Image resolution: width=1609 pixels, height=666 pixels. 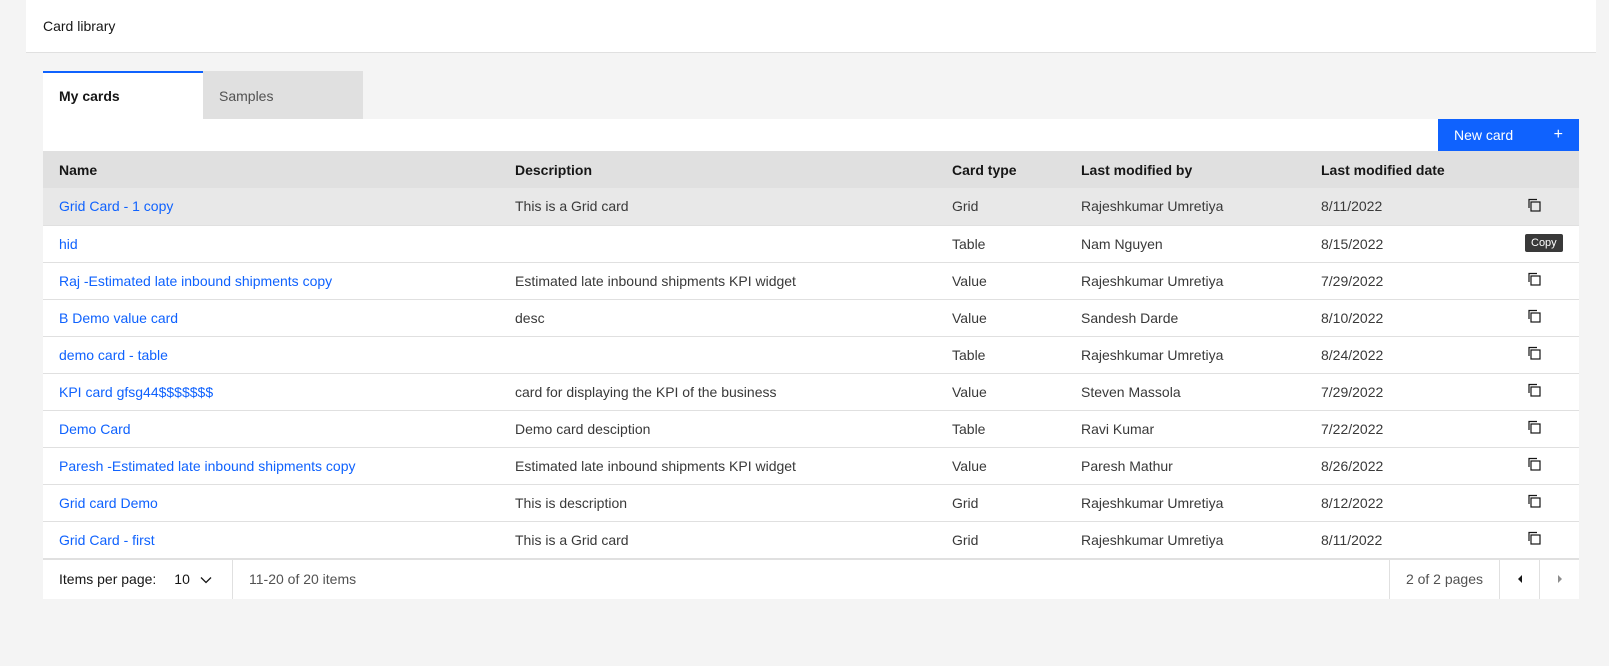 I want to click on column-header-description: Description, so click(x=554, y=169).